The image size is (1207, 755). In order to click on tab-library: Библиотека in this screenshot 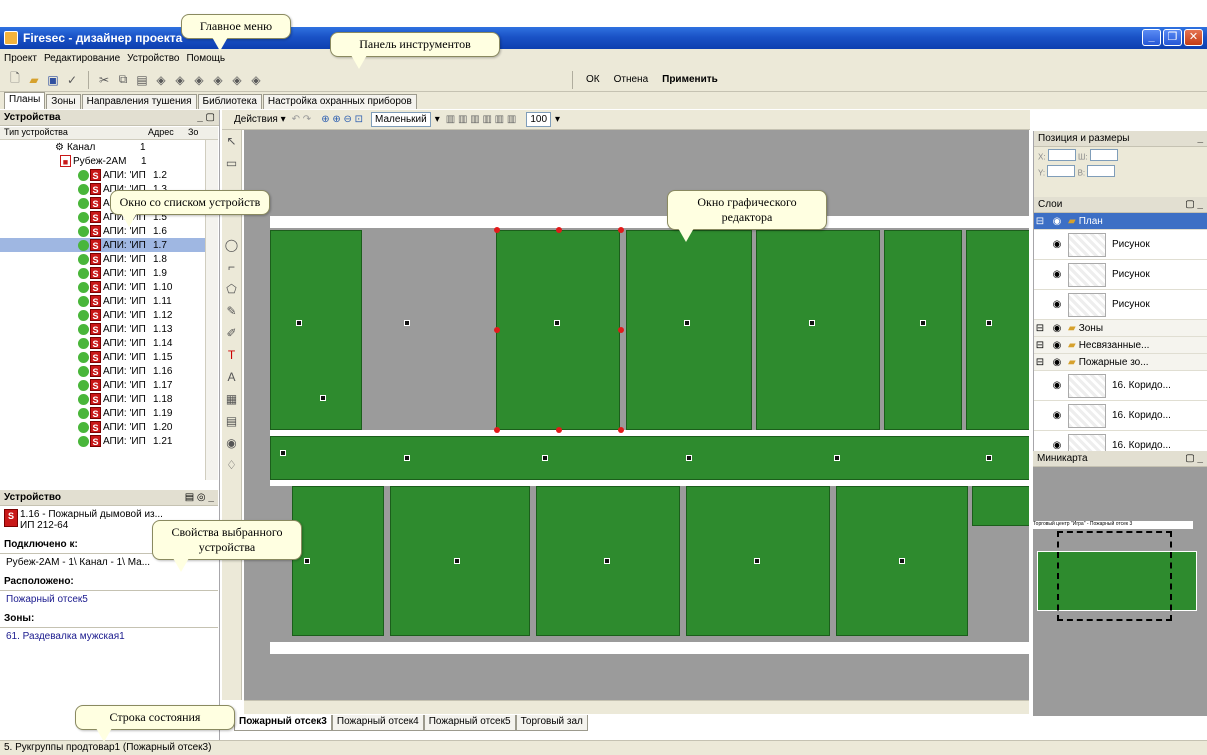, I will do `click(229, 101)`.